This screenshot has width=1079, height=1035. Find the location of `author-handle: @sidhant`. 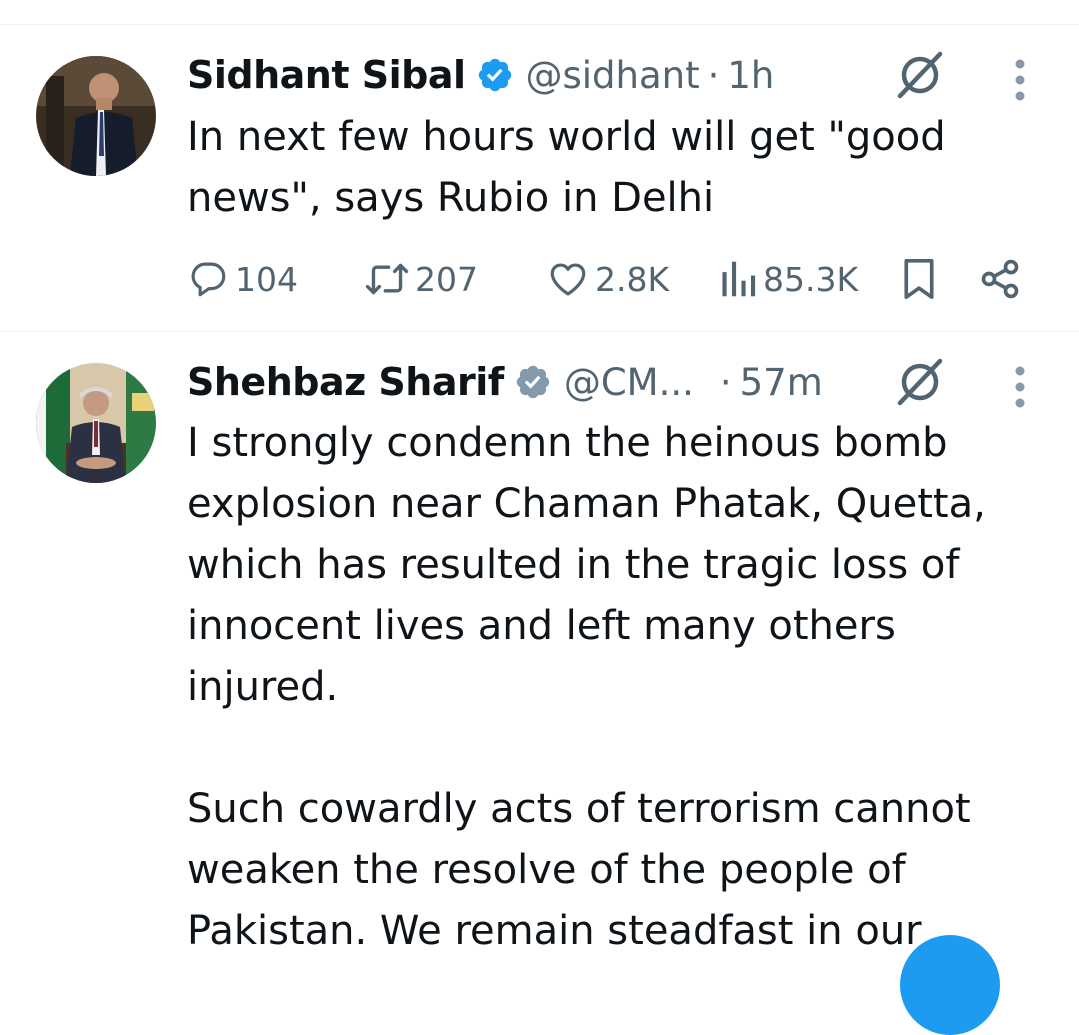

author-handle: @sidhant is located at coordinates (613, 75).